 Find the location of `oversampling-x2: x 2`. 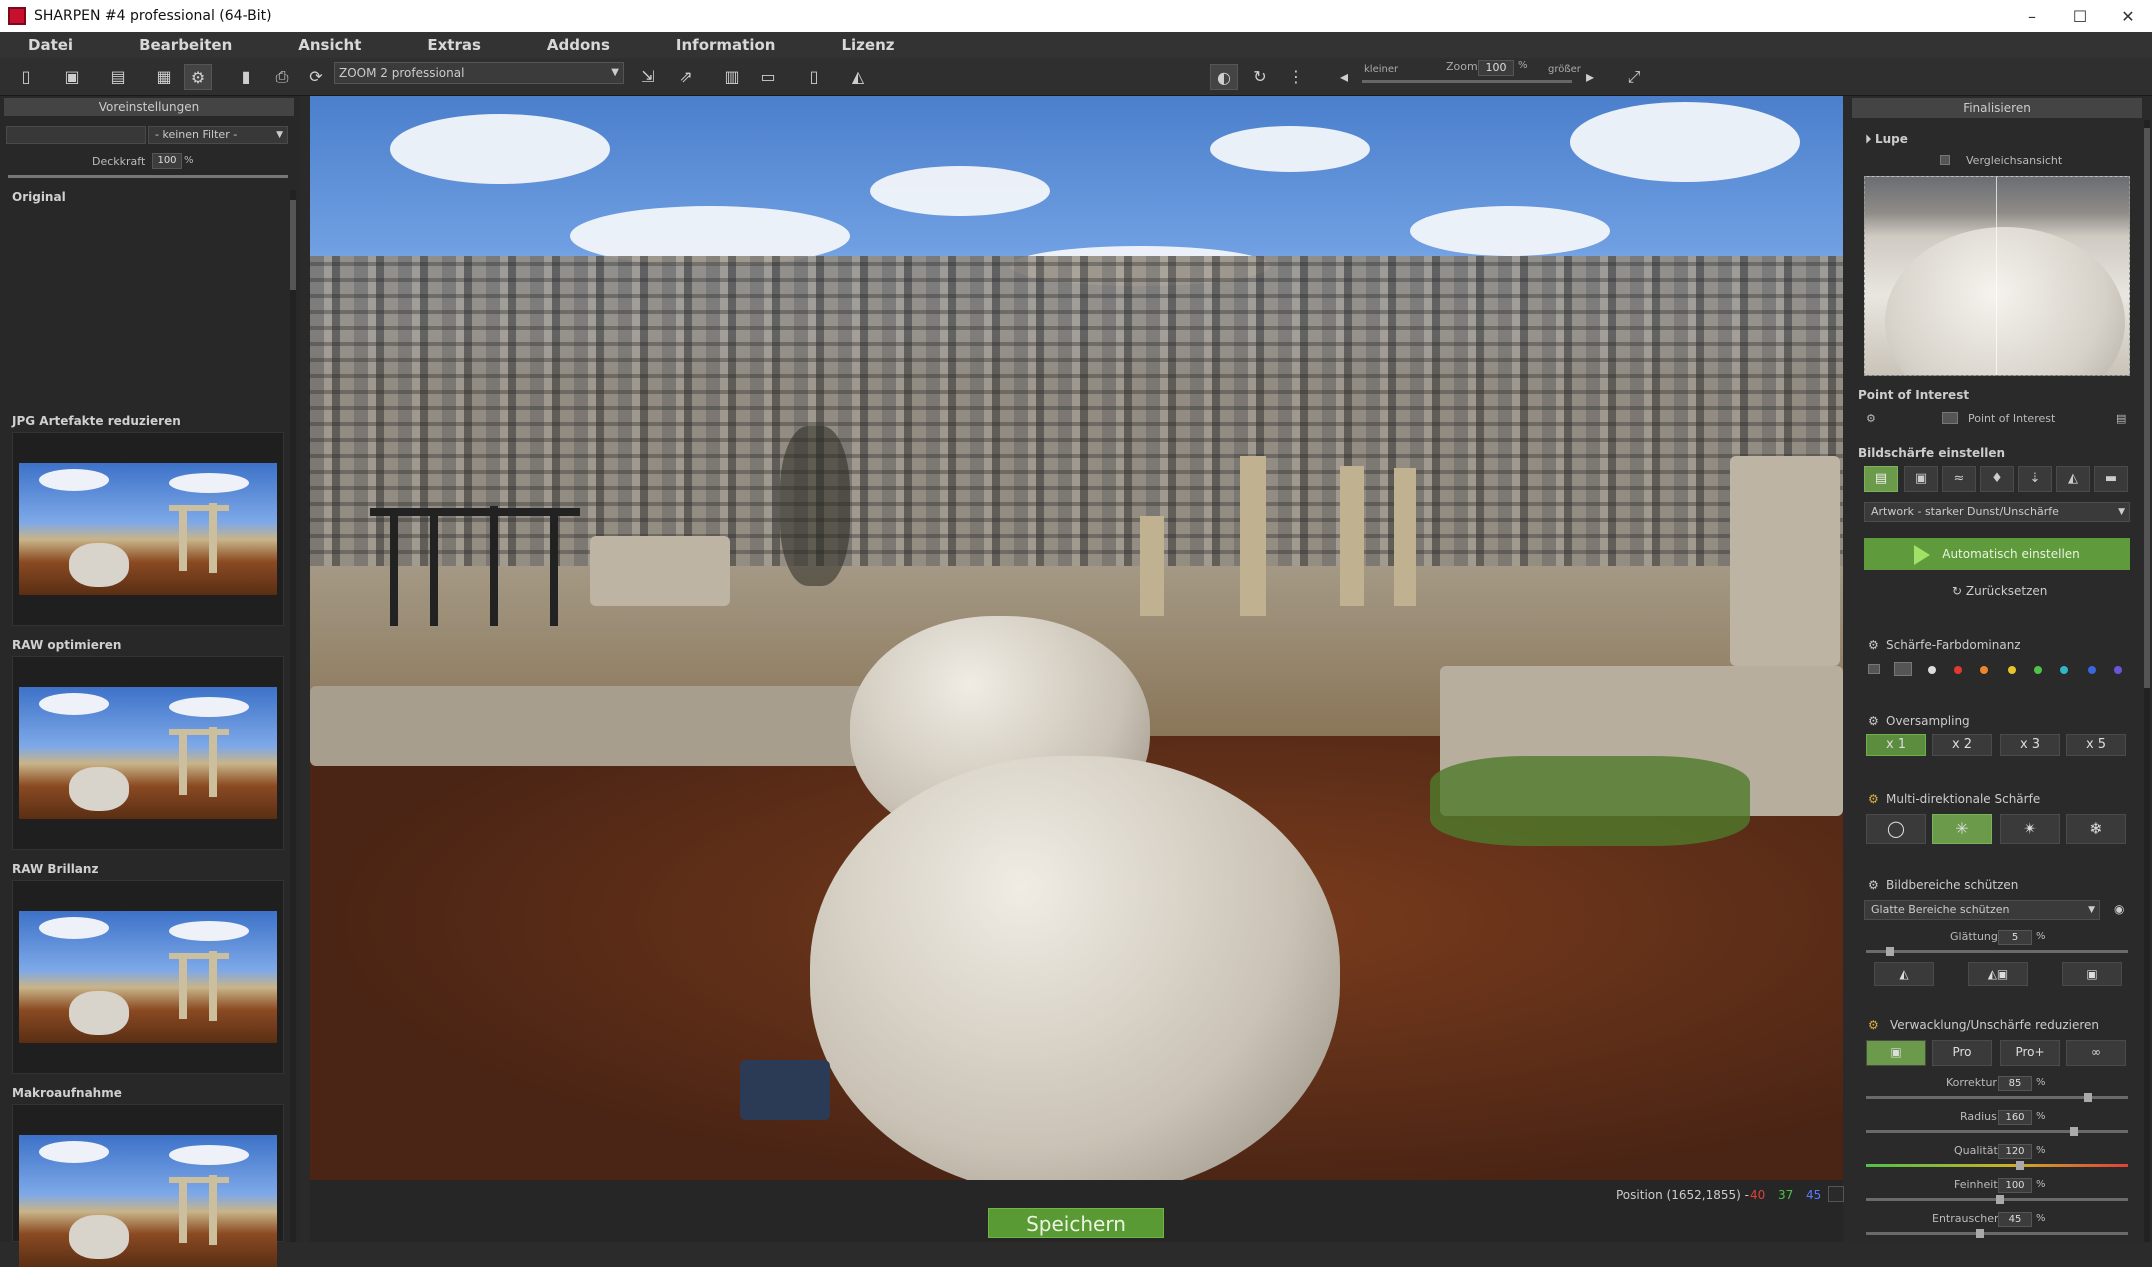

oversampling-x2: x 2 is located at coordinates (1962, 745).